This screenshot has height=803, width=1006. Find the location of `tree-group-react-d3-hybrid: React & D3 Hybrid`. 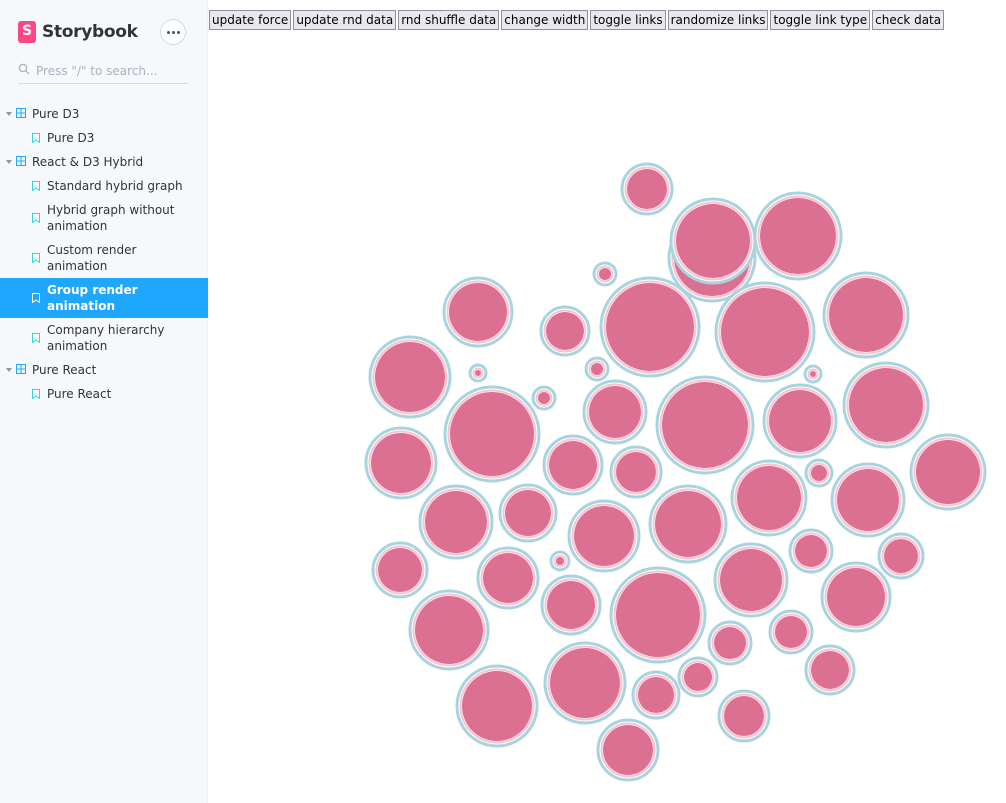

tree-group-react-d3-hybrid: React & D3 Hybrid is located at coordinates (104, 162).